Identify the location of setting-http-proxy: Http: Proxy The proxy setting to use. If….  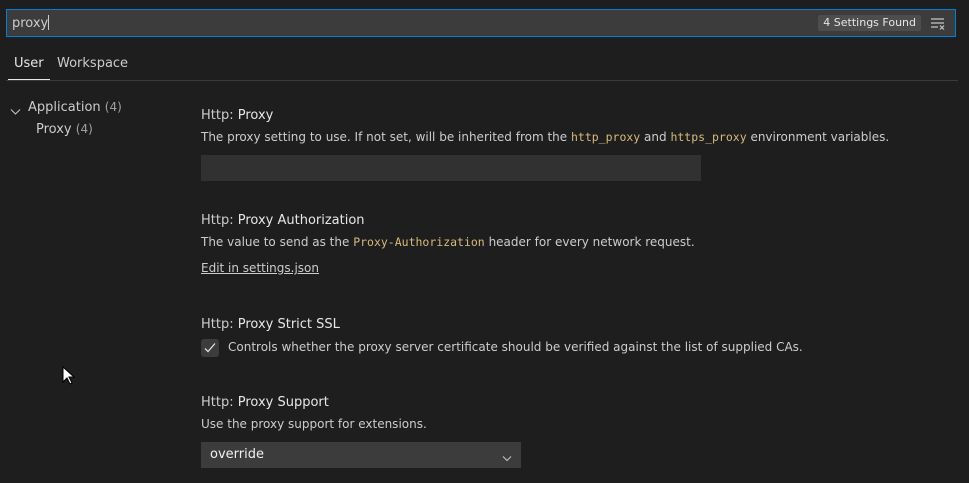
(561, 143).